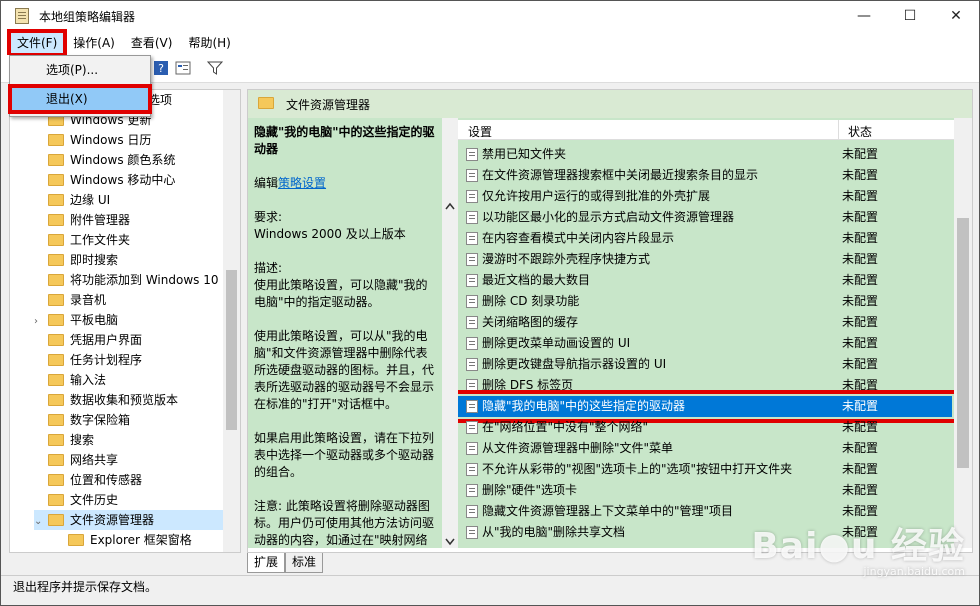 The height and width of the screenshot is (606, 980). What do you see at coordinates (134, 340) in the screenshot?
I see `tree-item: 凭据用户界面` at bounding box center [134, 340].